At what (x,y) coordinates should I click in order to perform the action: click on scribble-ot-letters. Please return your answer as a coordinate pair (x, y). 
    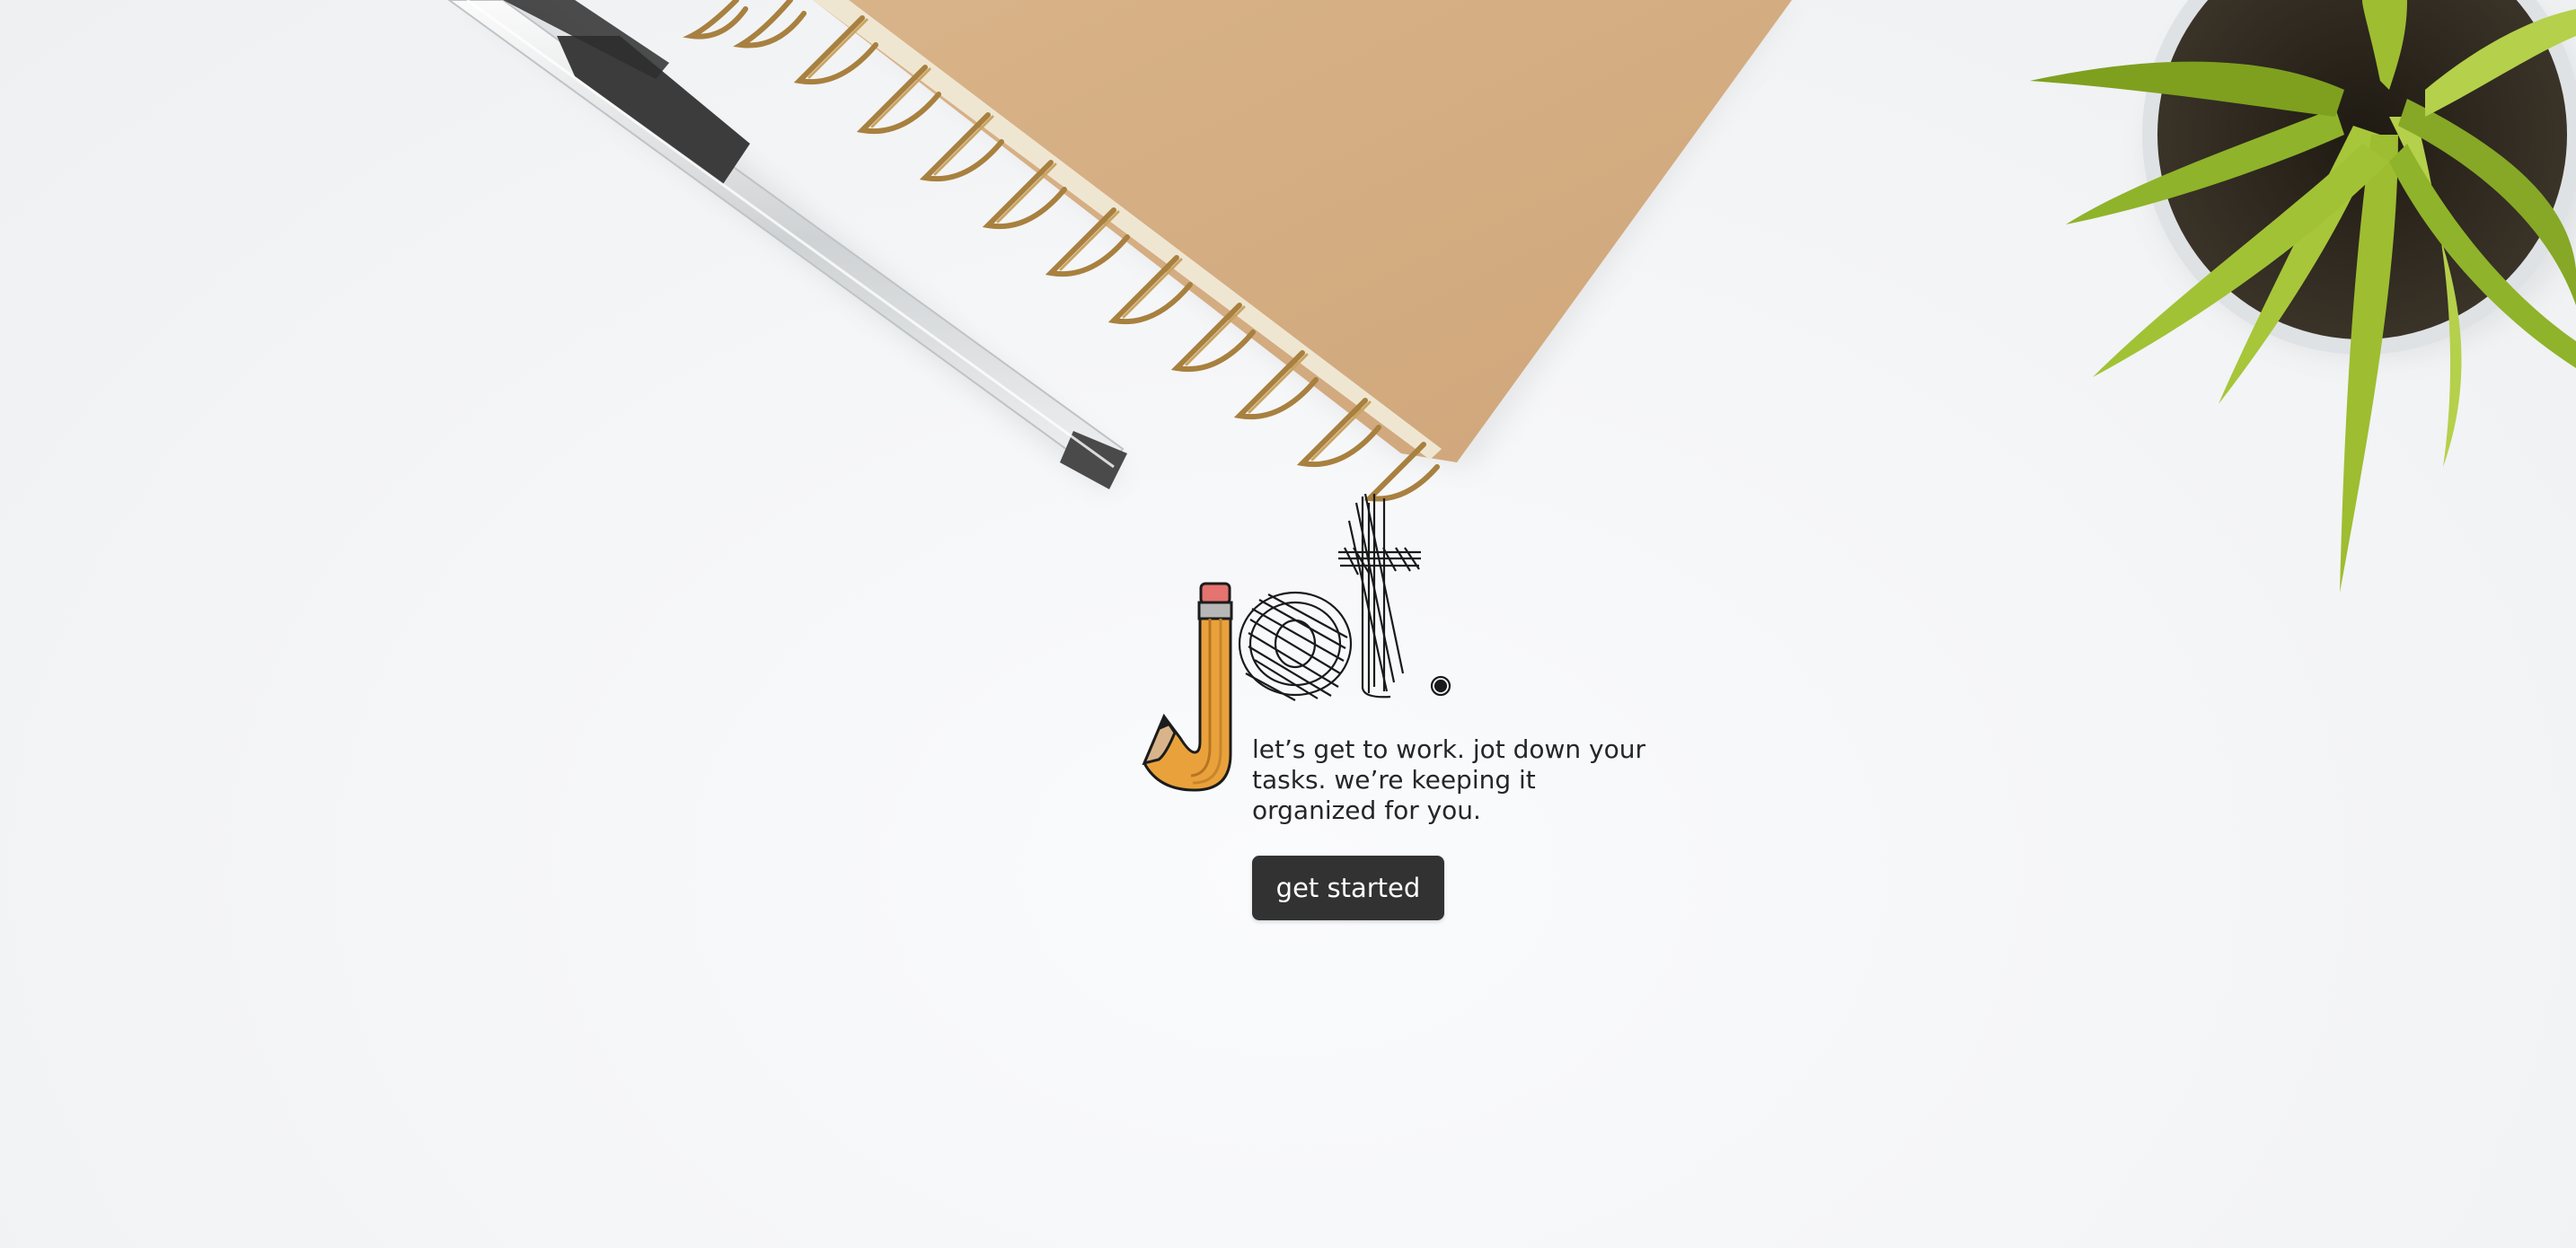
    Looking at the image, I should click on (1344, 597).